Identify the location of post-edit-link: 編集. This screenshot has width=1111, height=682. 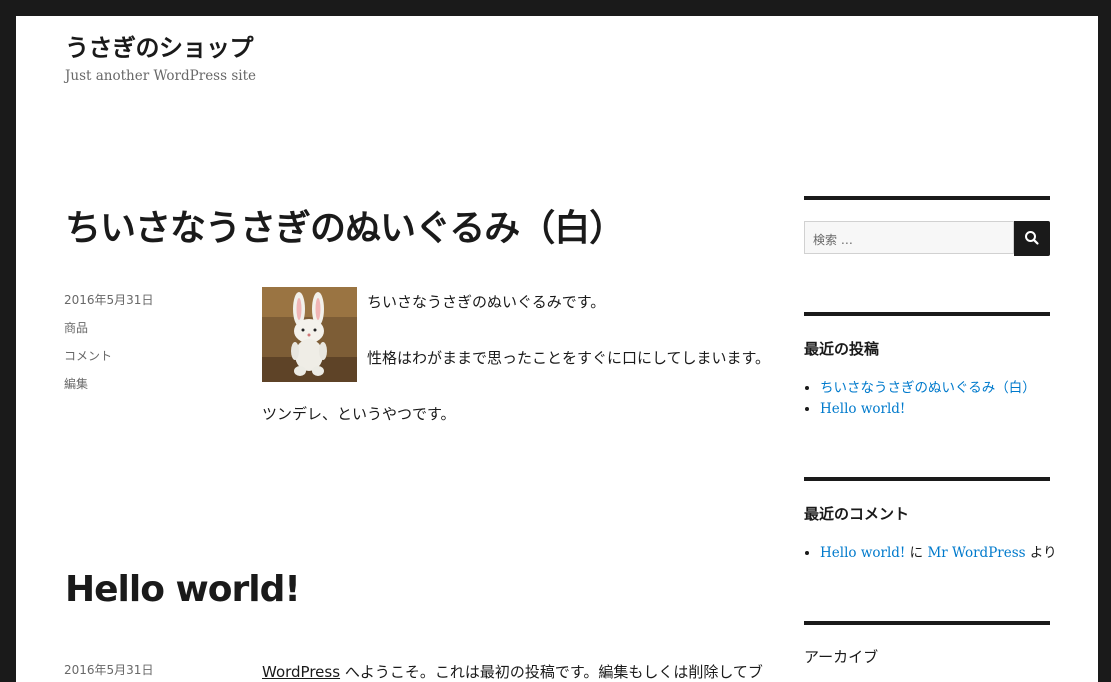
(108, 390).